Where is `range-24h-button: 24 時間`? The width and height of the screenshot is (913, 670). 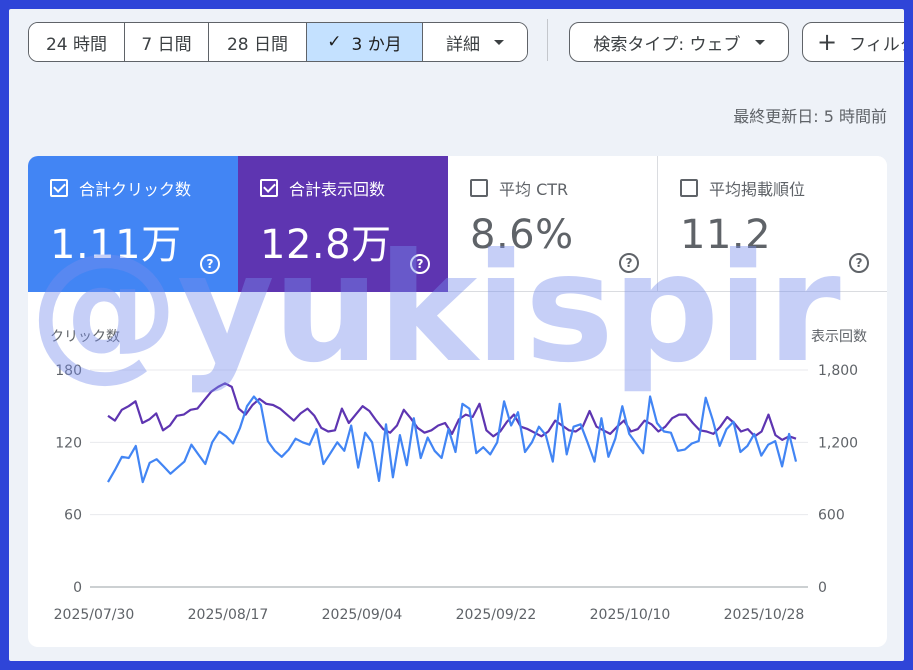
range-24h-button: 24 時間 is located at coordinates (77, 42).